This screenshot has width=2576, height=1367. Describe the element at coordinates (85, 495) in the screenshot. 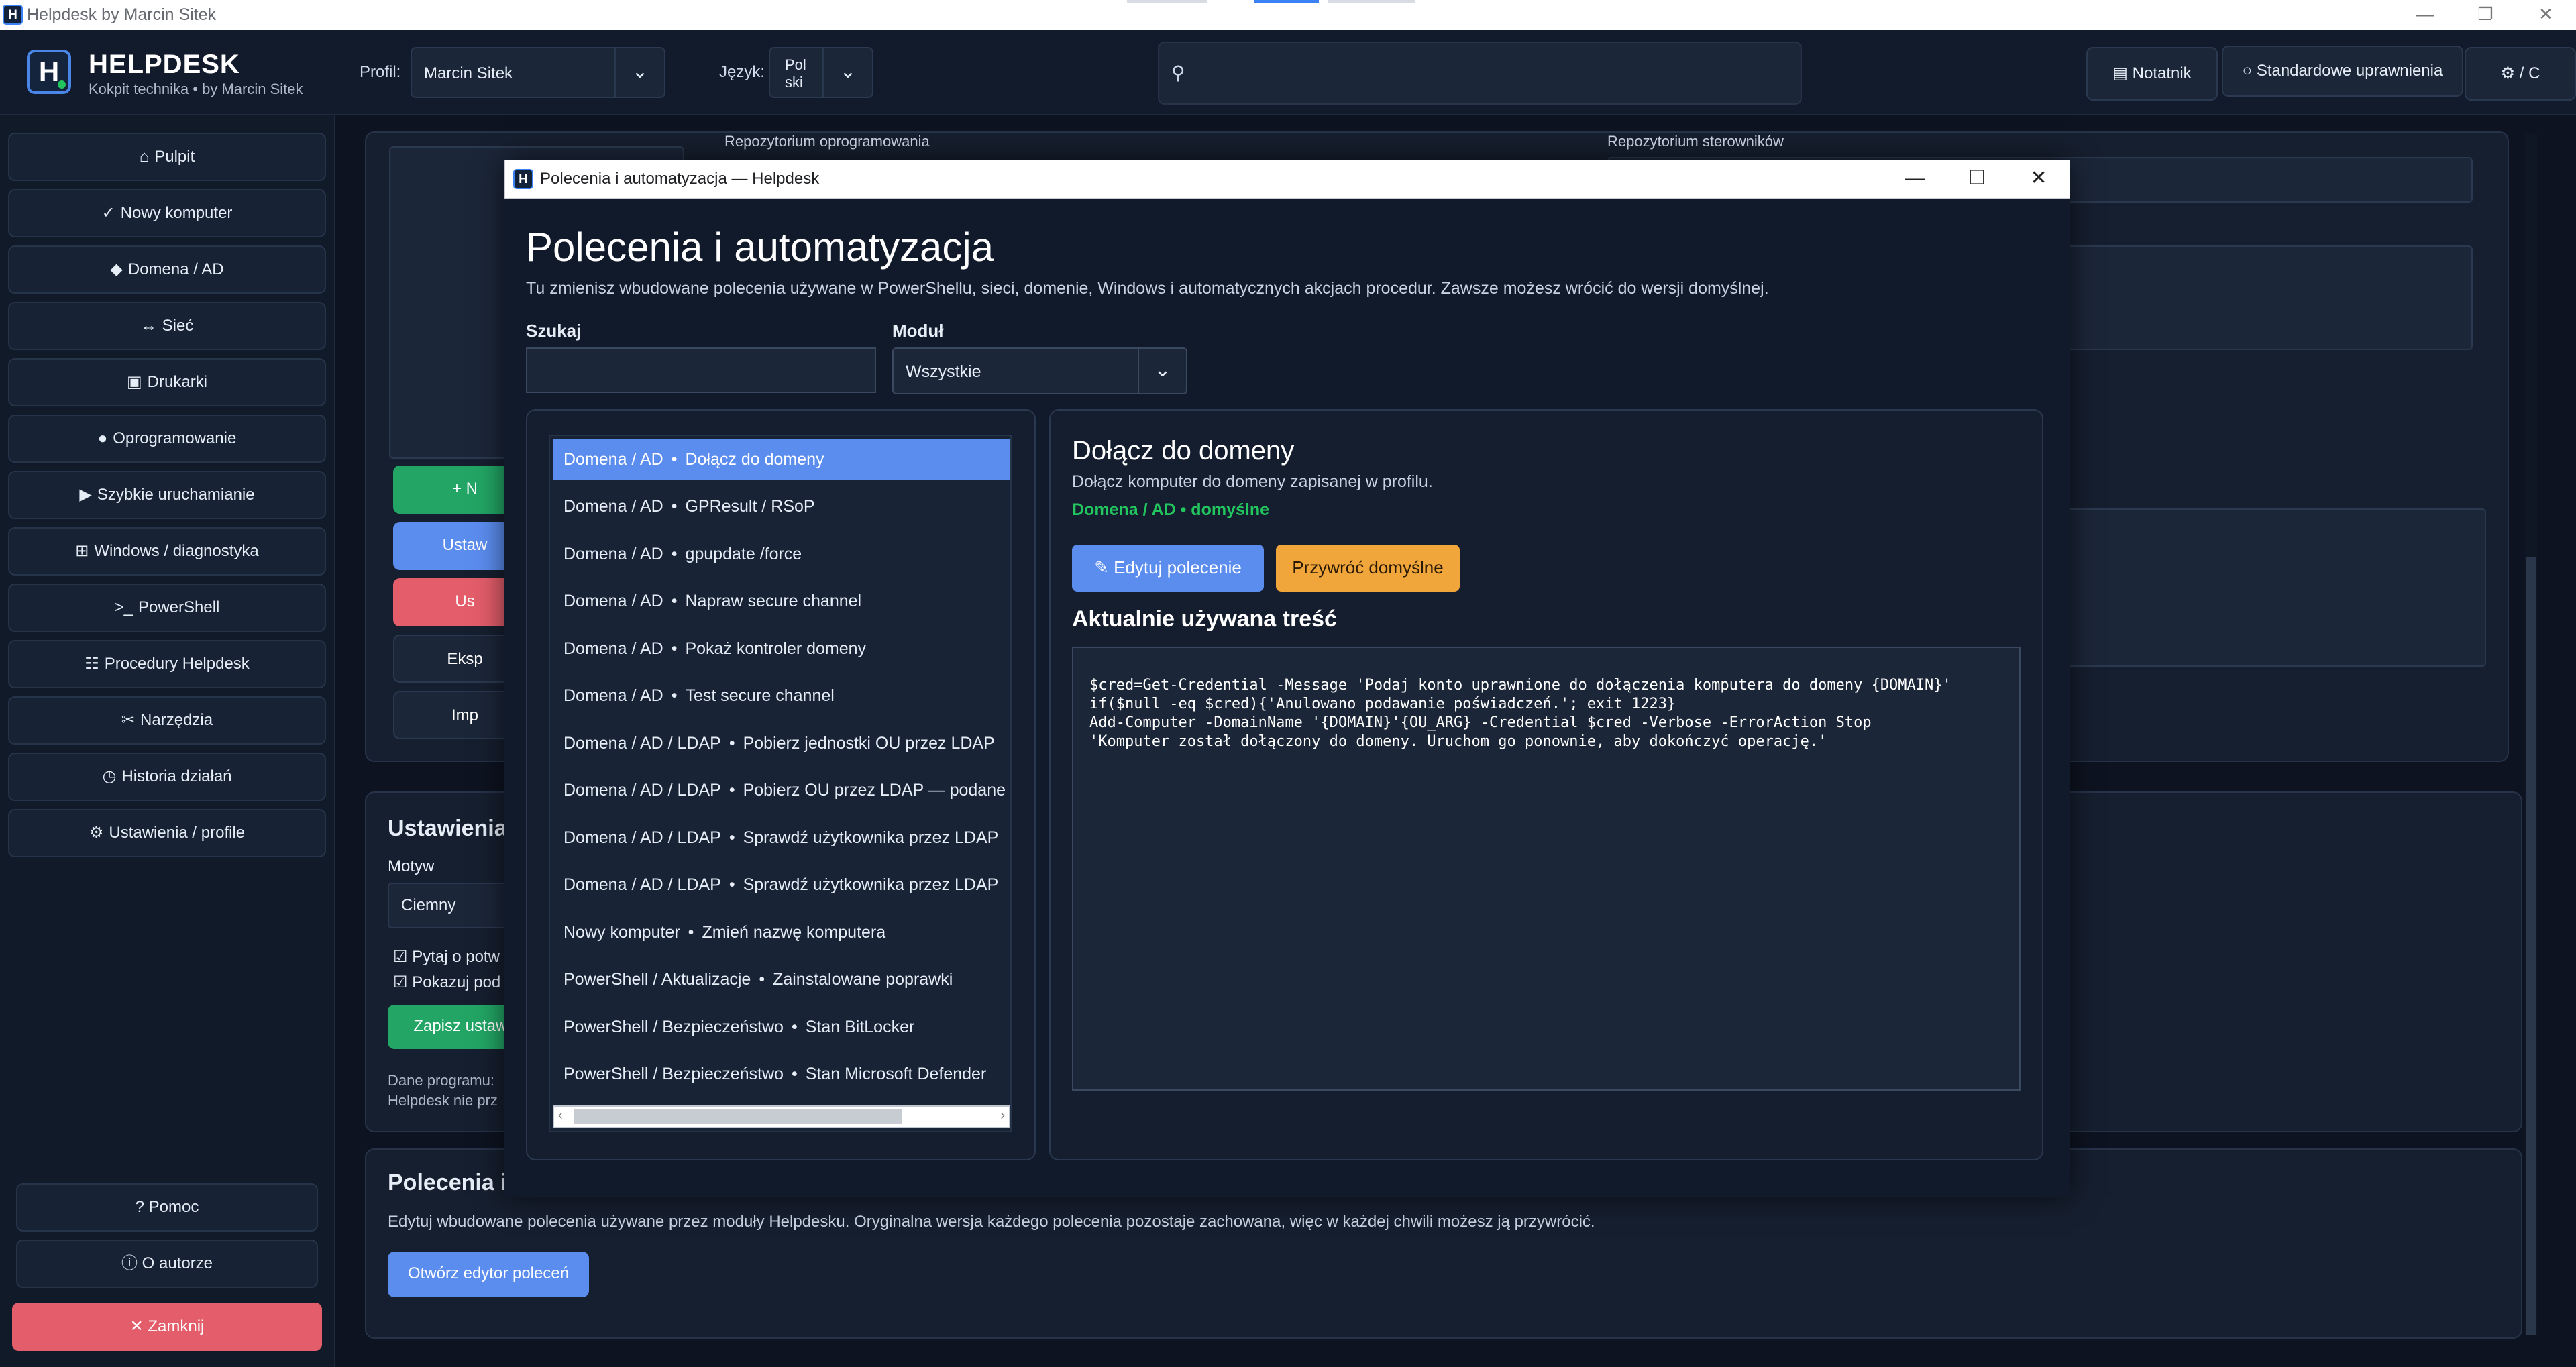

I see `play-icon: ▶` at that location.